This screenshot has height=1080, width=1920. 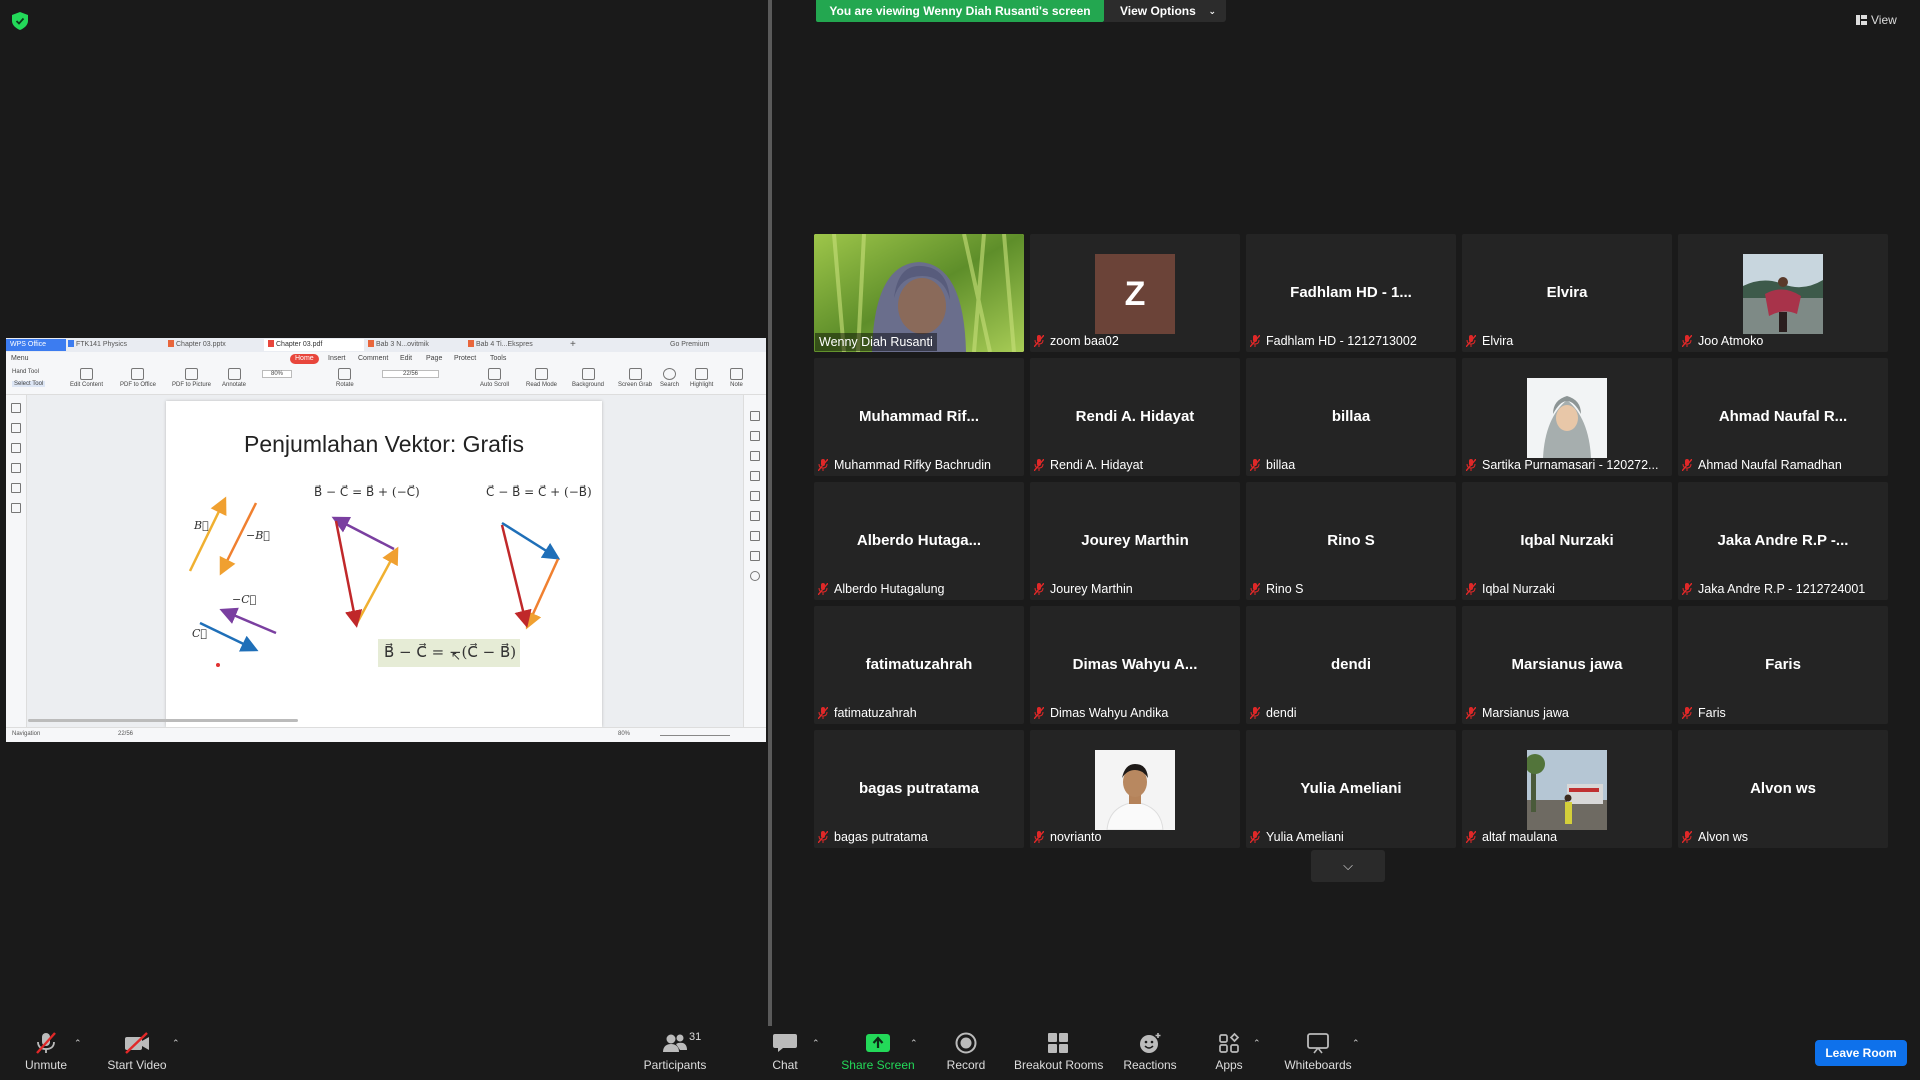 What do you see at coordinates (1135, 417) in the screenshot?
I see `participant-tile: Rendi A. Hidayat Rendi A. Hidayat` at bounding box center [1135, 417].